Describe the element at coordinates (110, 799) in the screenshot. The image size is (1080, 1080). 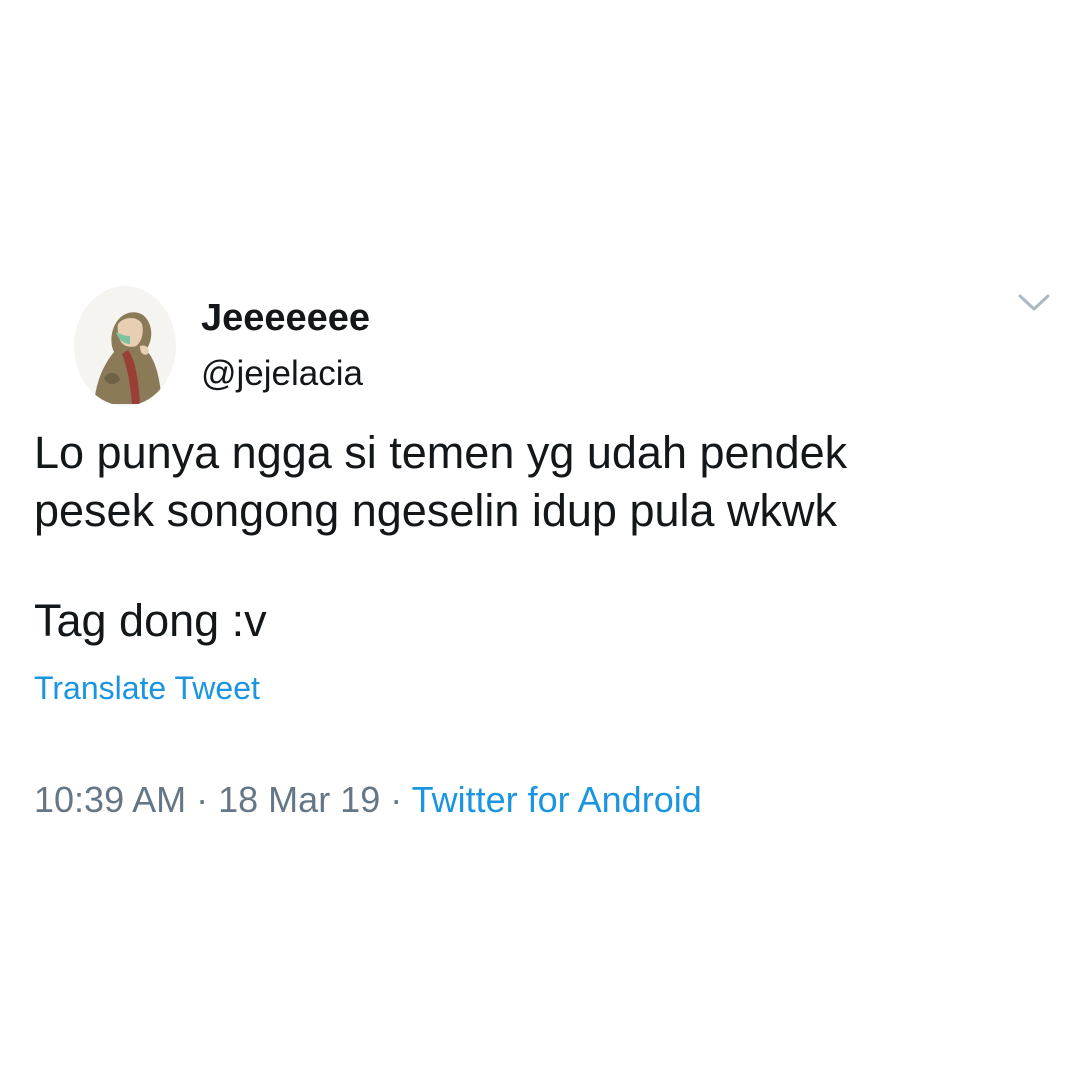
I see `tweet-time: 10:39 AM` at that location.